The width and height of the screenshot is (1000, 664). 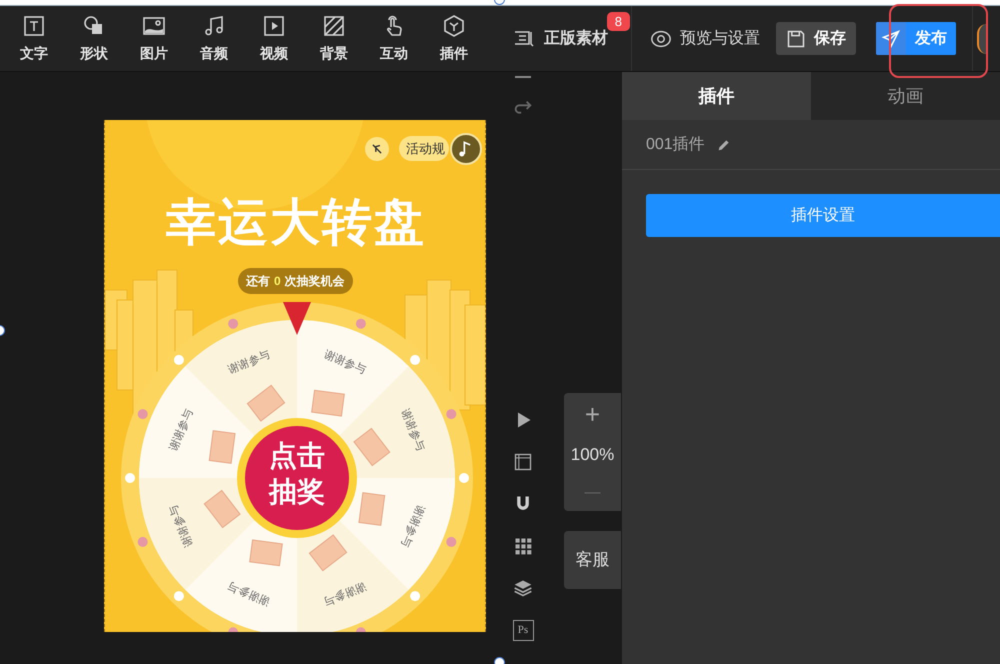 I want to click on rules-button: 活动规, so click(x=424, y=148).